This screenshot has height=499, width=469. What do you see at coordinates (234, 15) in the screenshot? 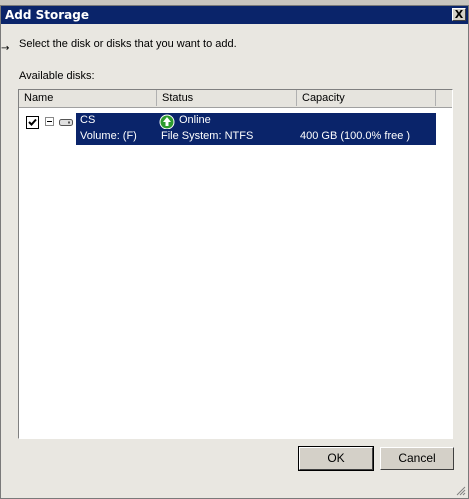
I see `title-bar: Add Storage X` at bounding box center [234, 15].